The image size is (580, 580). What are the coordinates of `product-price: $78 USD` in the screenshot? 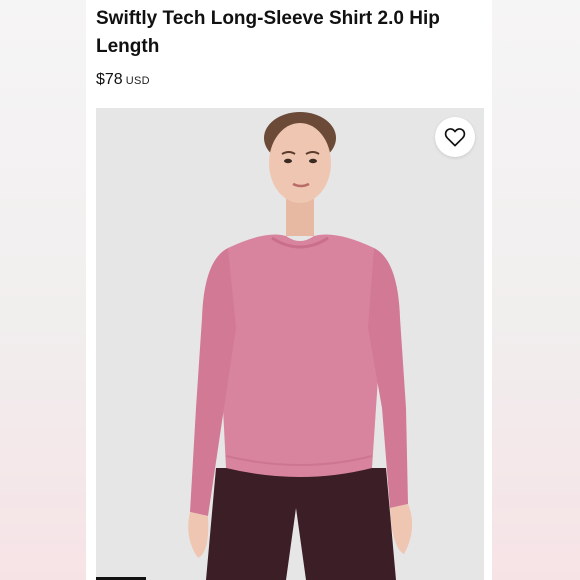 It's located at (123, 80).